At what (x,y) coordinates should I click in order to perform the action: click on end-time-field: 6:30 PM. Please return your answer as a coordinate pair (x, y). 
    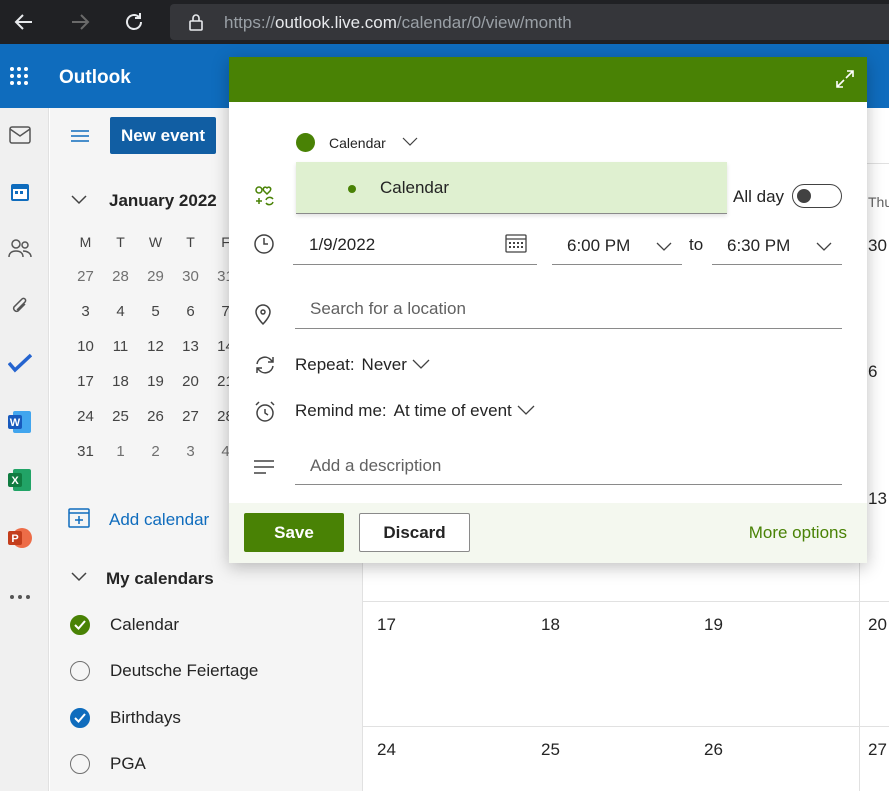
    Looking at the image, I should click on (758, 246).